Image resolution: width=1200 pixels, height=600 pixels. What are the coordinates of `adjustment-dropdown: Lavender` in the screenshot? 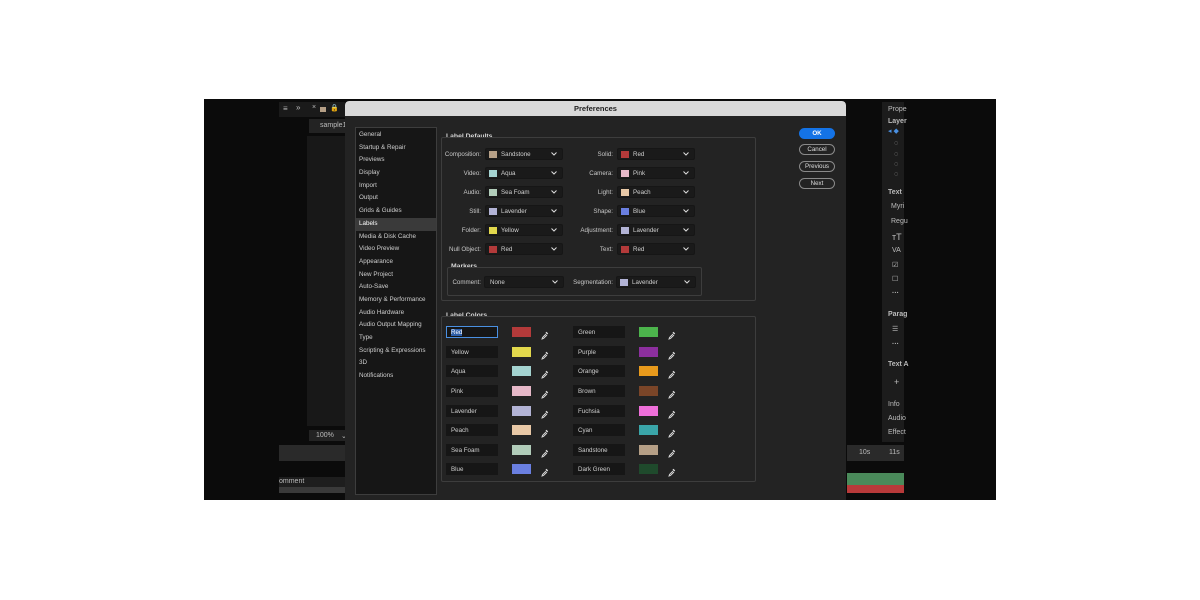 It's located at (656, 230).